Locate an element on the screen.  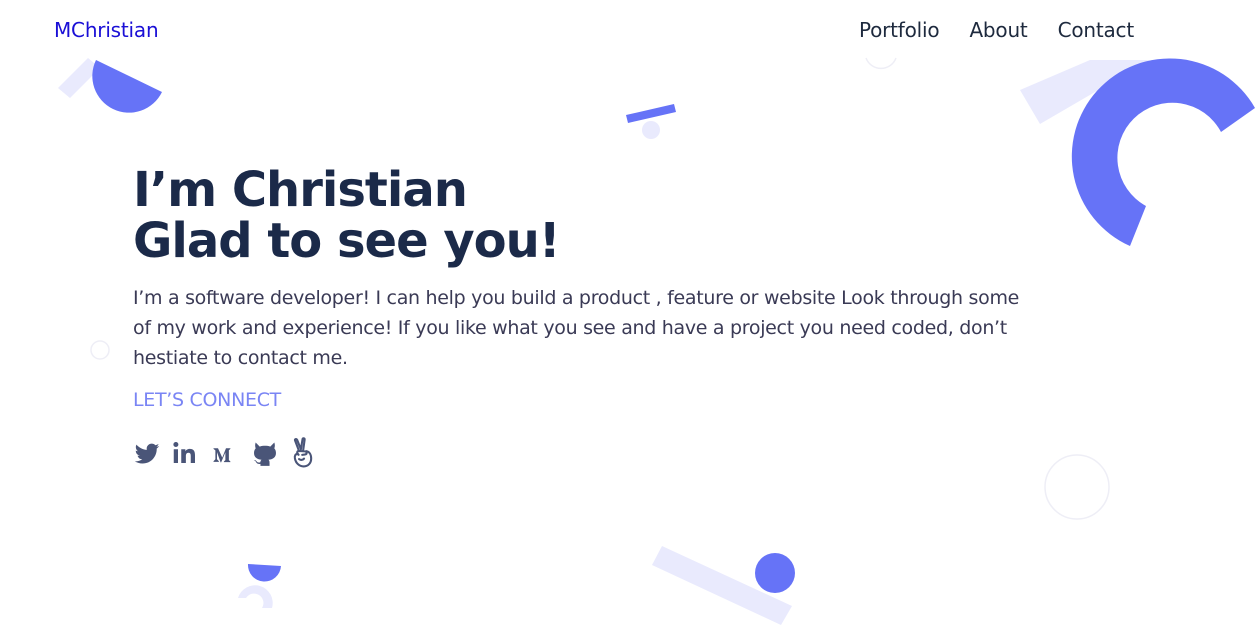
nav-link-portfolio: Portfolio is located at coordinates (899, 30).